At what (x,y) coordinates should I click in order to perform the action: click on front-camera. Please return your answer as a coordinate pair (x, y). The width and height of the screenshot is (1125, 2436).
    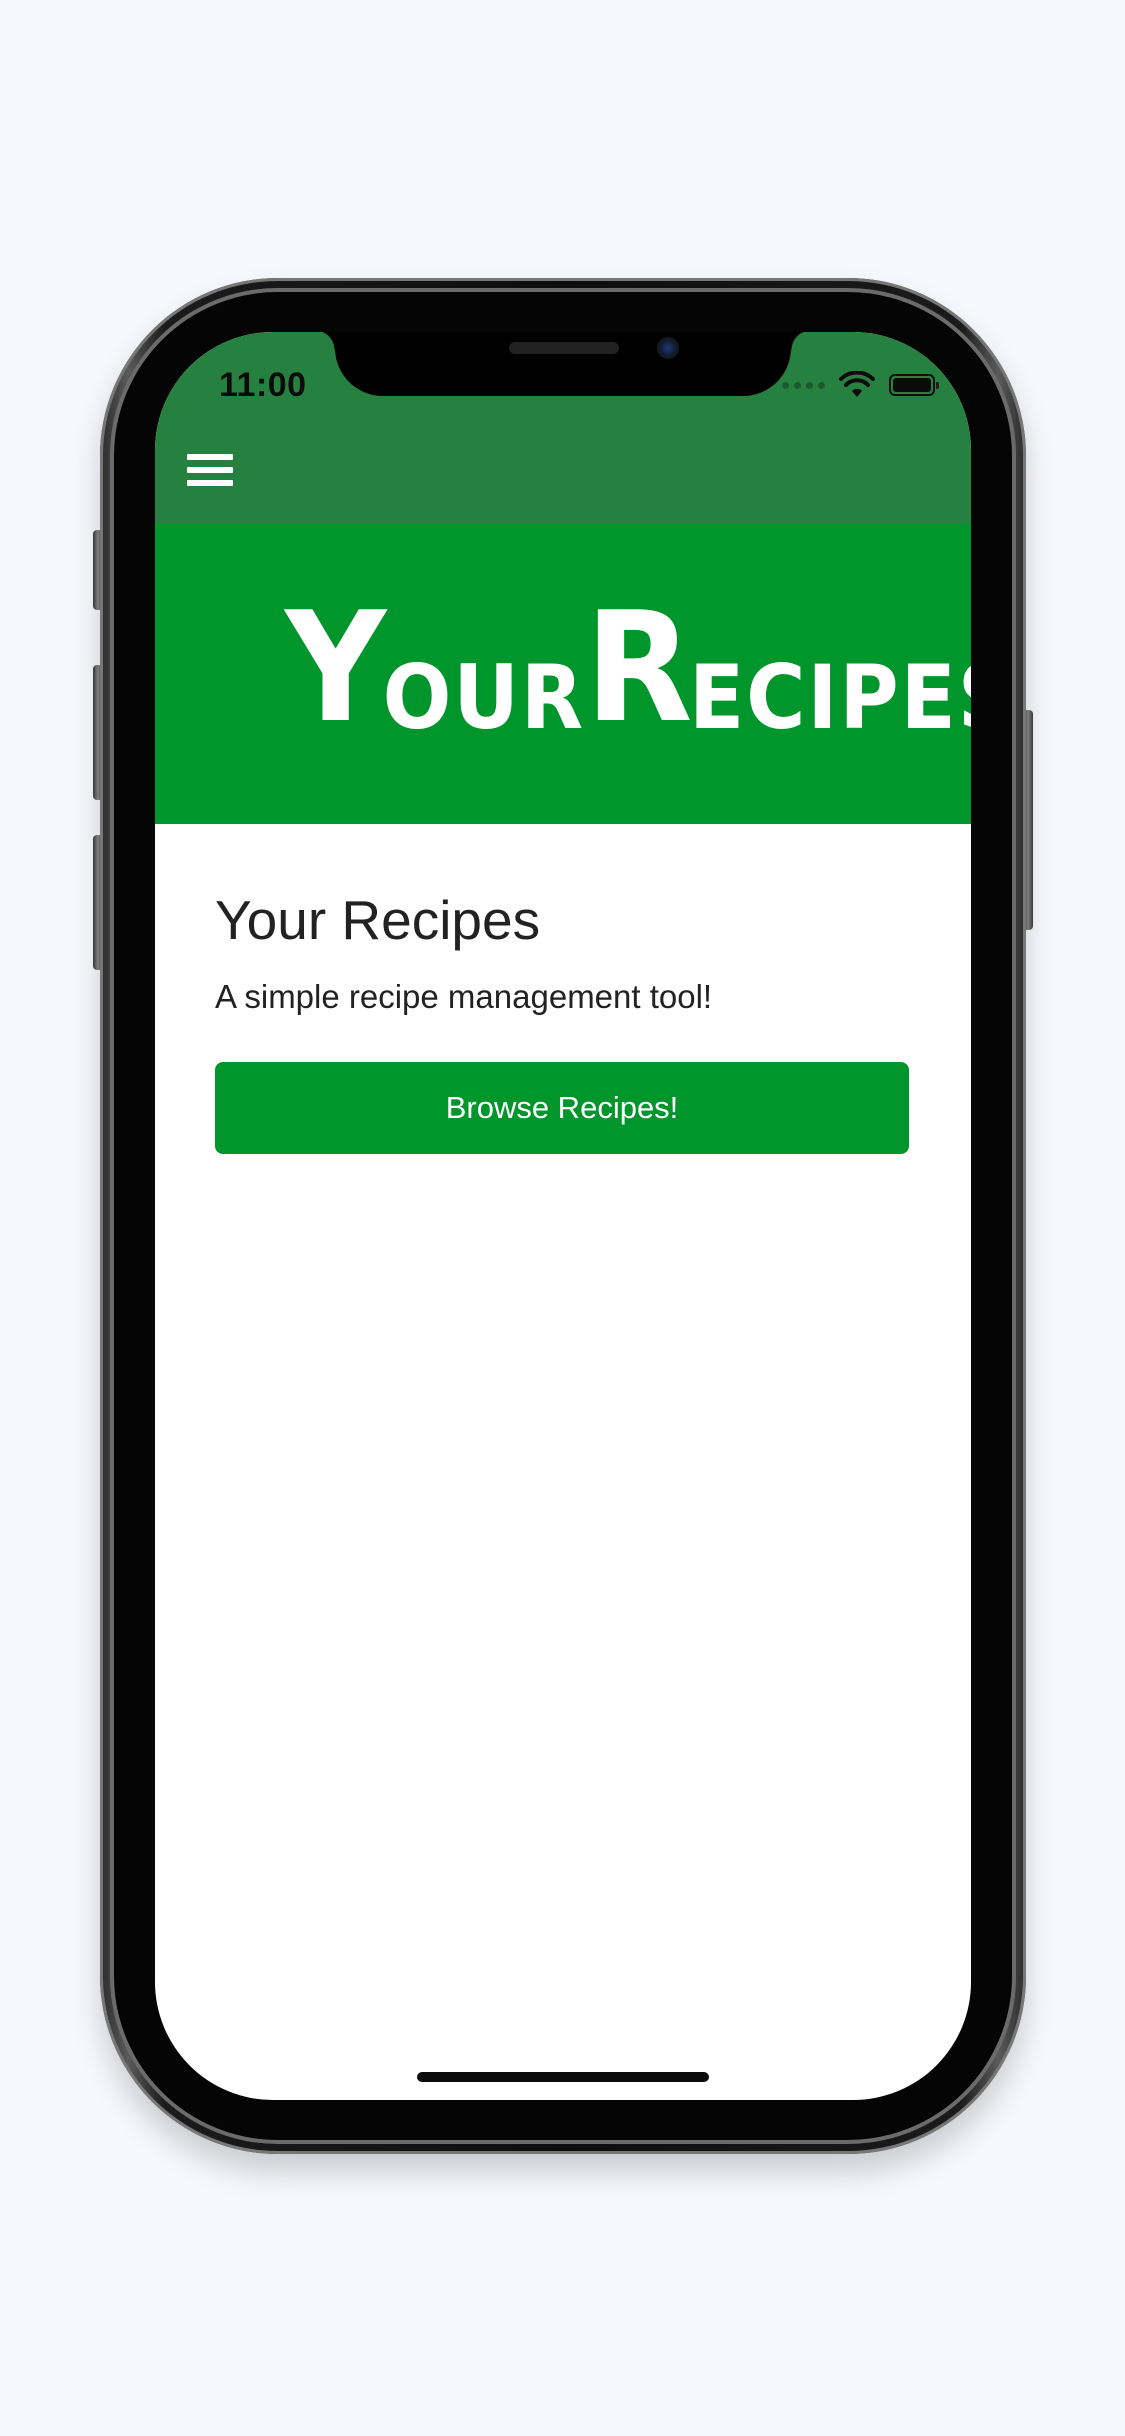
    Looking at the image, I should click on (668, 348).